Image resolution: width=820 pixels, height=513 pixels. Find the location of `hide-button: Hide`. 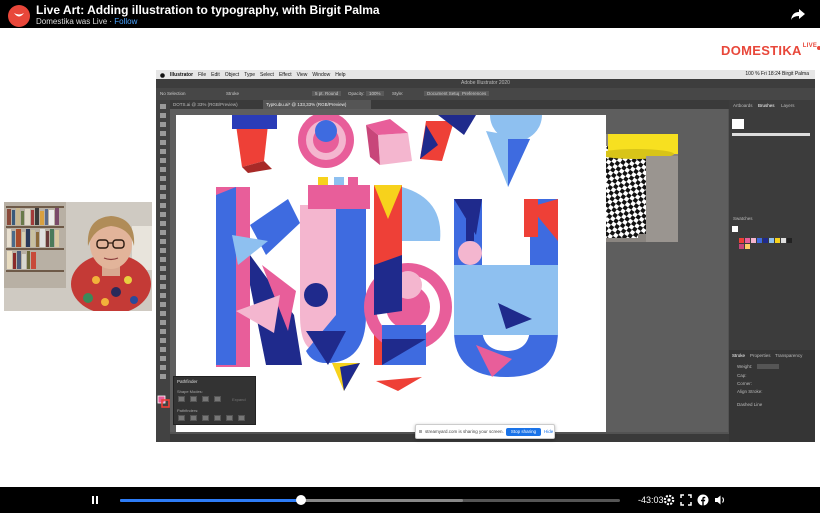

hide-button: Hide is located at coordinates (548, 431).